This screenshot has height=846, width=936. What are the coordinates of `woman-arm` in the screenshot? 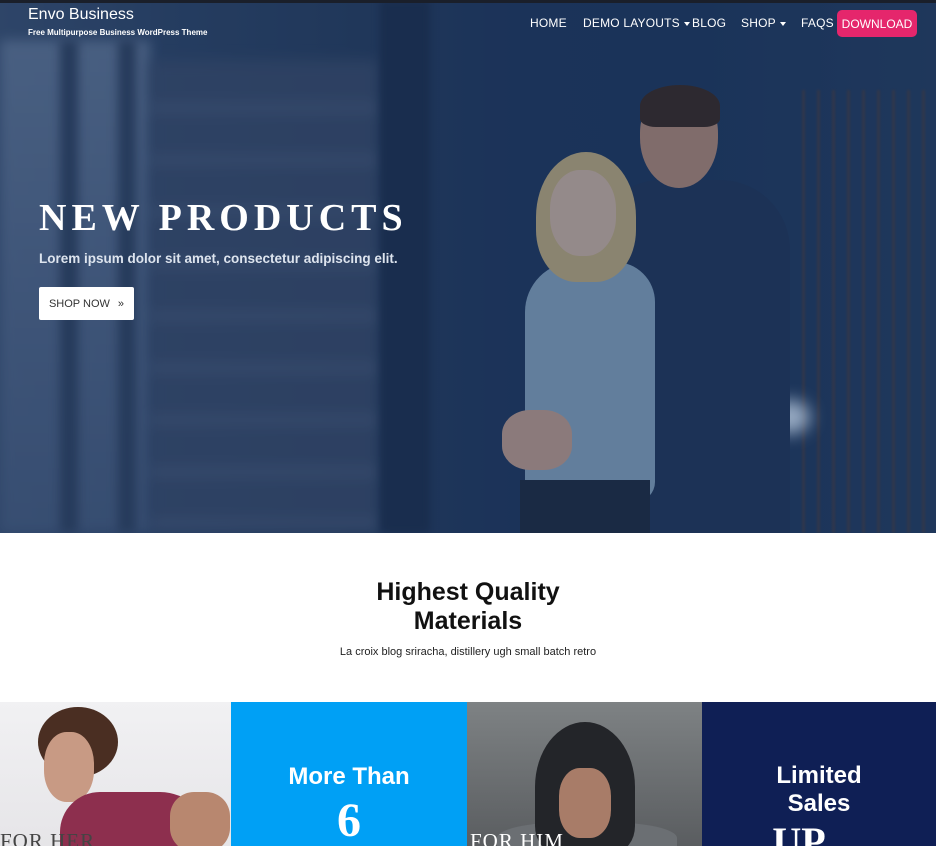 It's located at (200, 819).